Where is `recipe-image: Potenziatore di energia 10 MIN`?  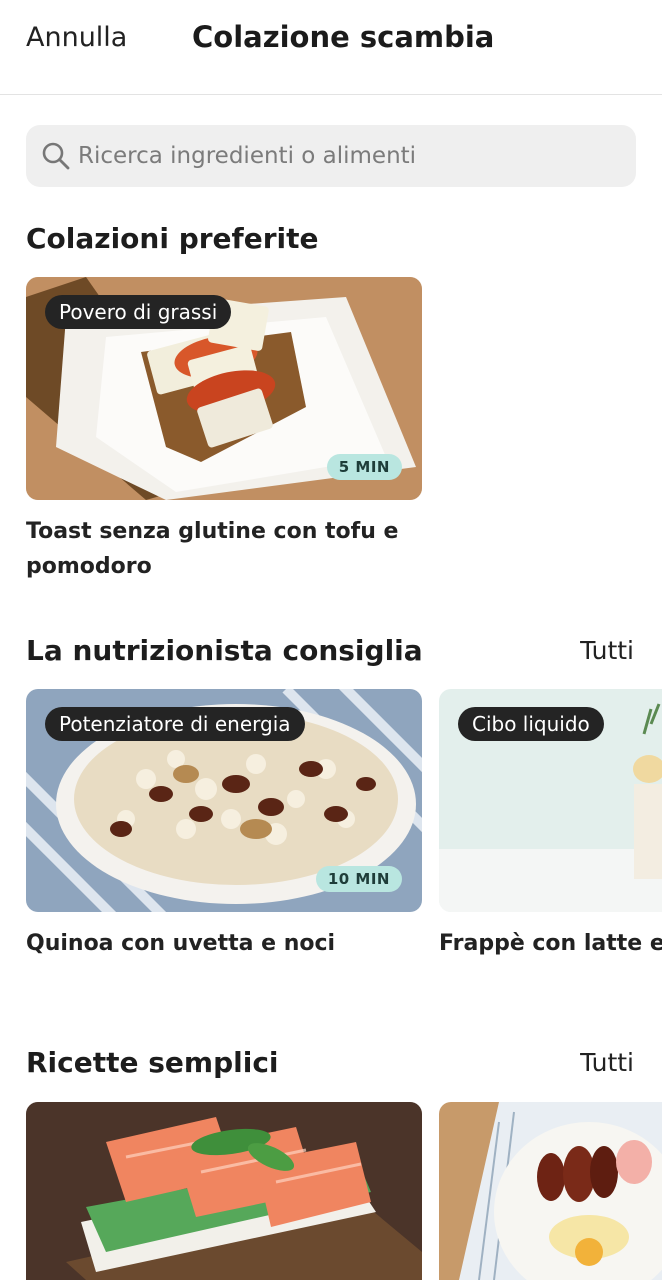 recipe-image: Potenziatore di energia 10 MIN is located at coordinates (224, 800).